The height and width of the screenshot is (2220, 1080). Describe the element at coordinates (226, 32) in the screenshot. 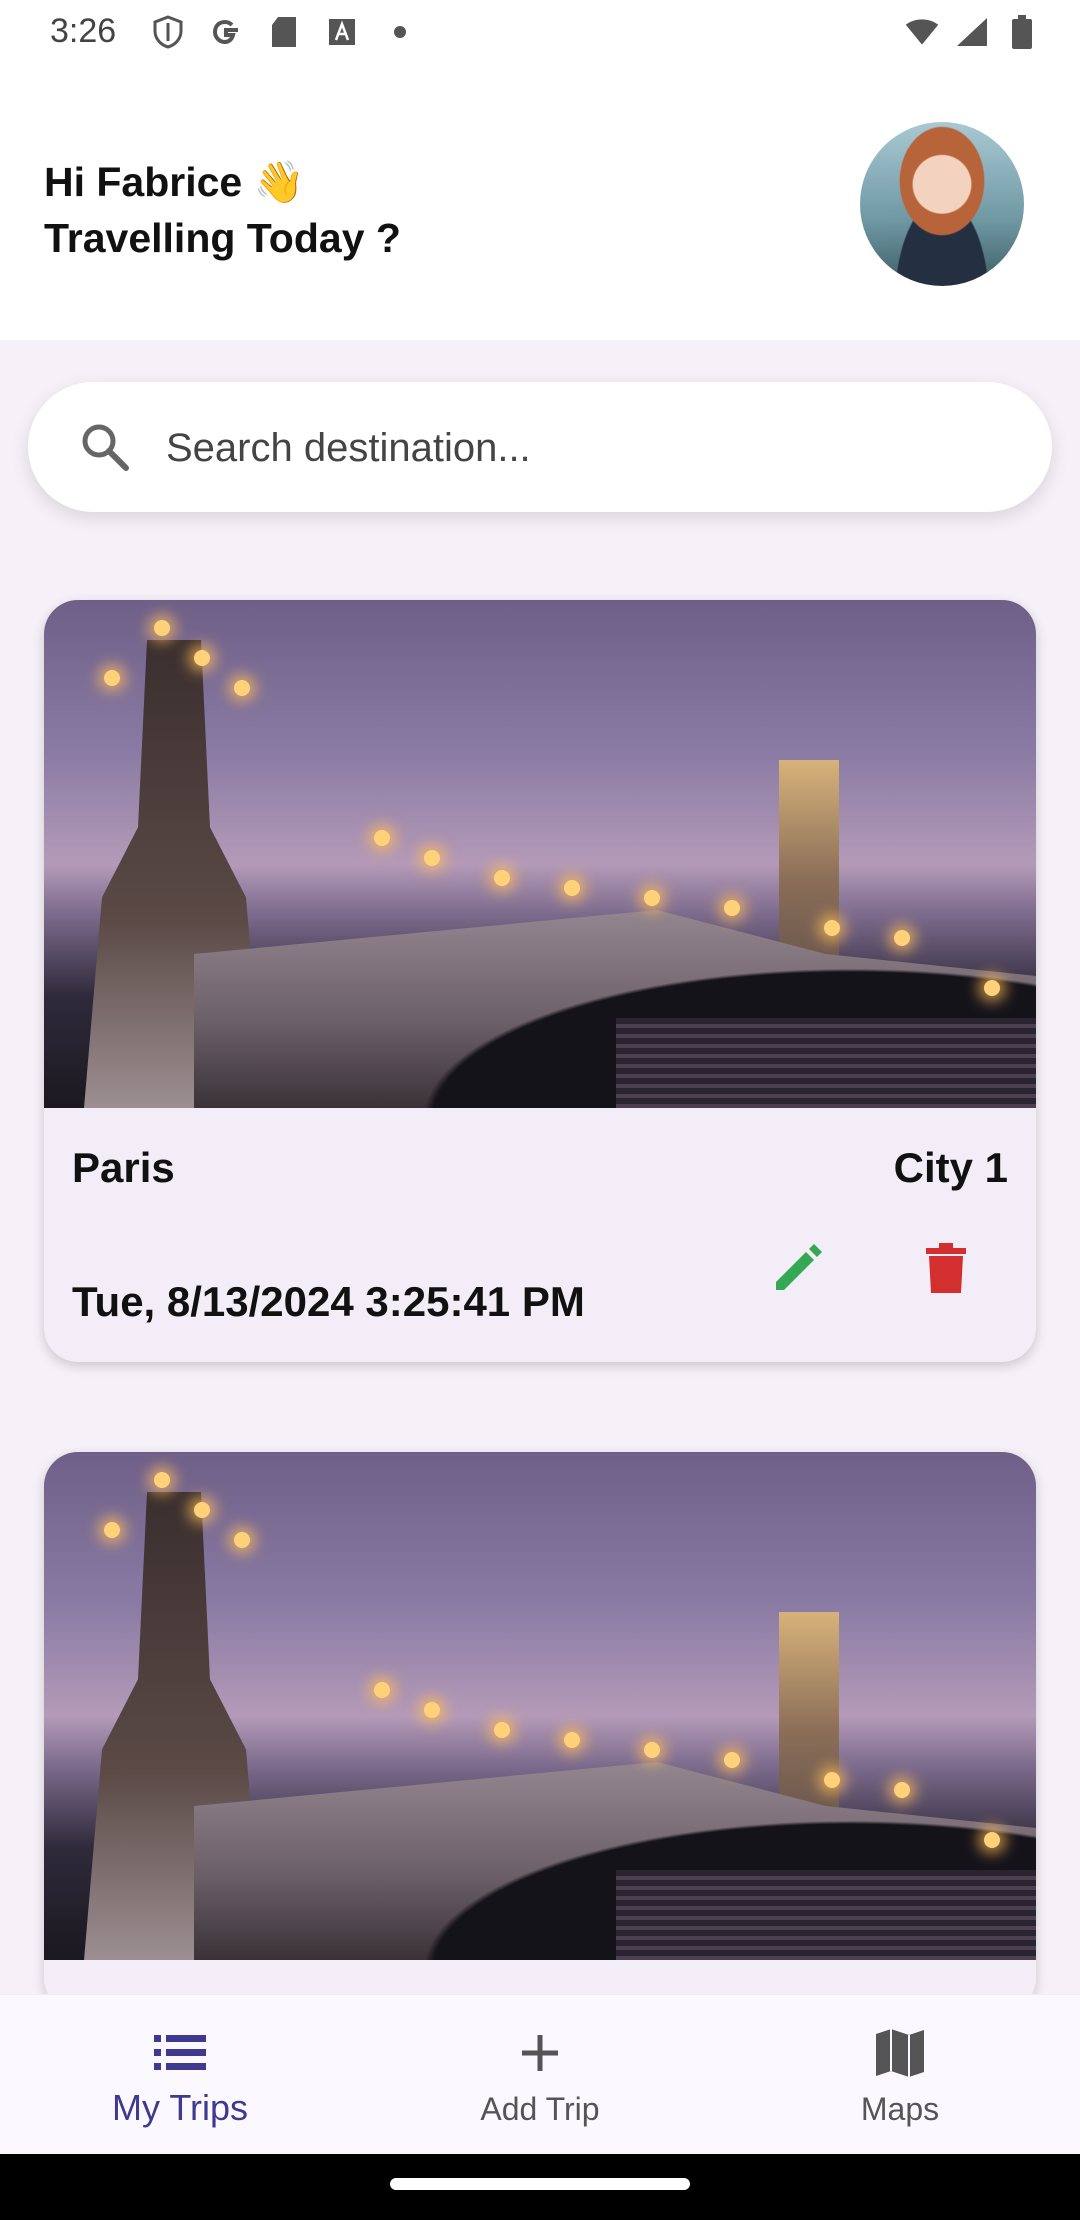

I see `google-icon` at that location.